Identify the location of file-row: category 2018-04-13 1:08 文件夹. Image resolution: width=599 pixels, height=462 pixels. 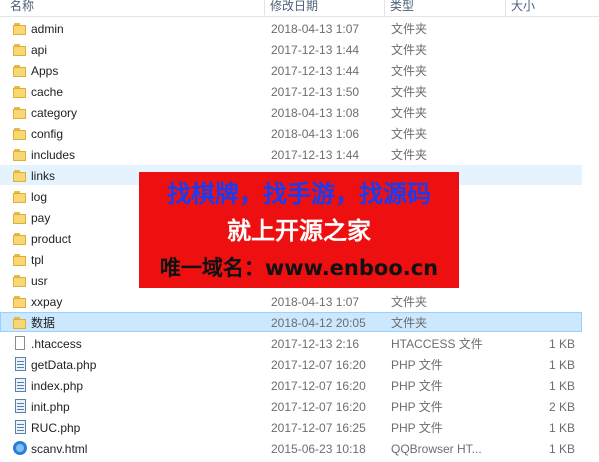
(291, 112).